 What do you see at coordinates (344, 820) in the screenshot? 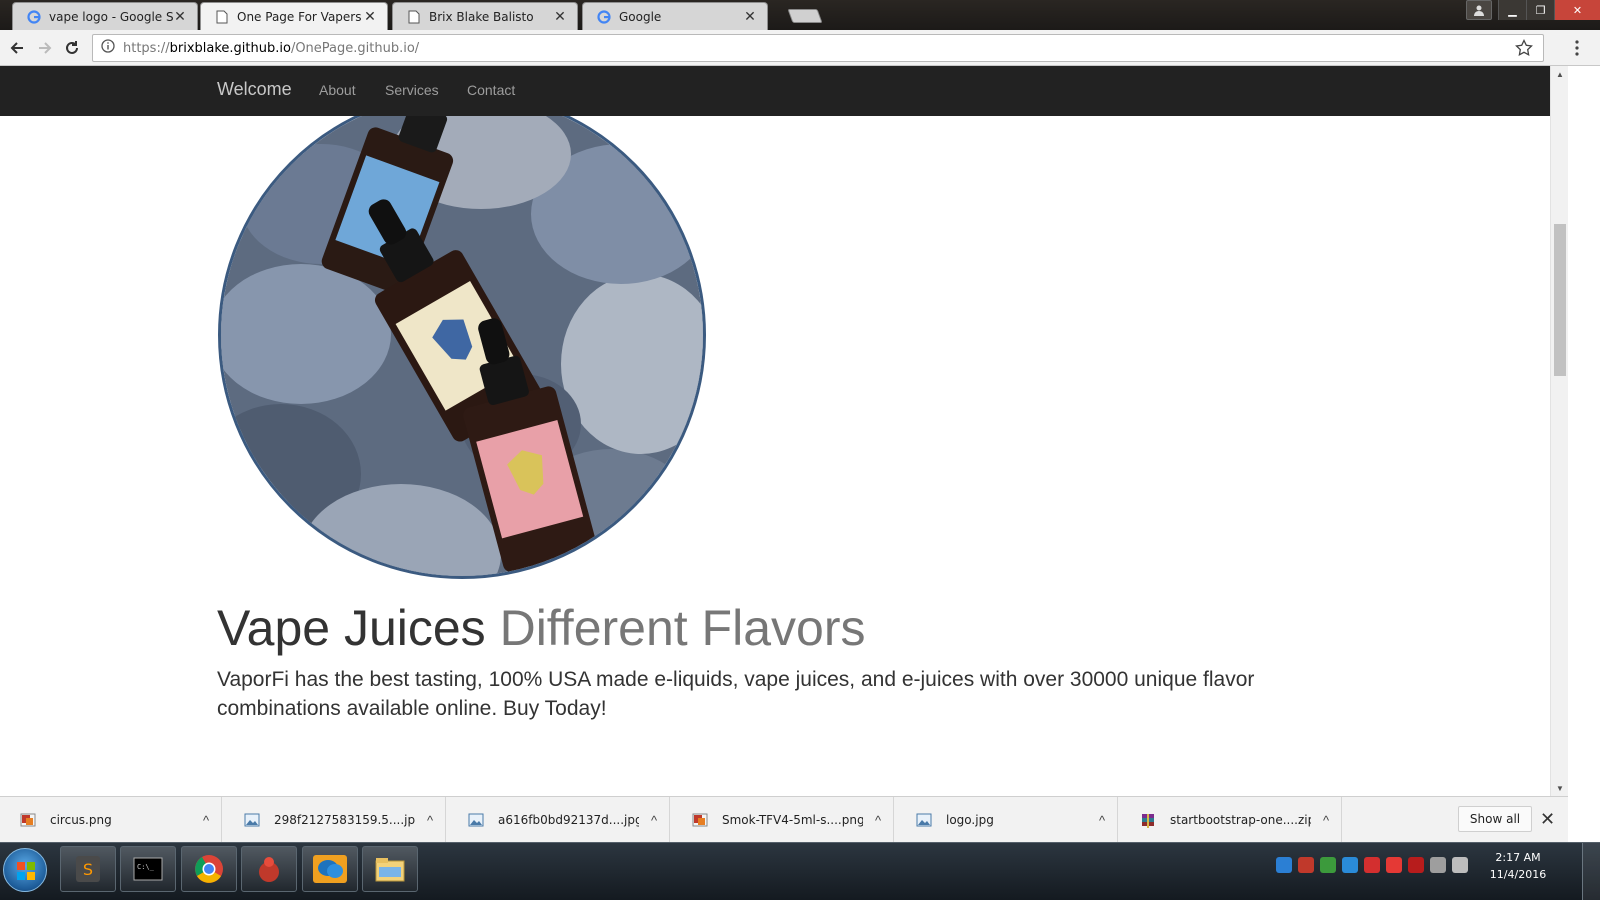
I see `download-filename: 298f2127583159.5....jpg` at bounding box center [344, 820].